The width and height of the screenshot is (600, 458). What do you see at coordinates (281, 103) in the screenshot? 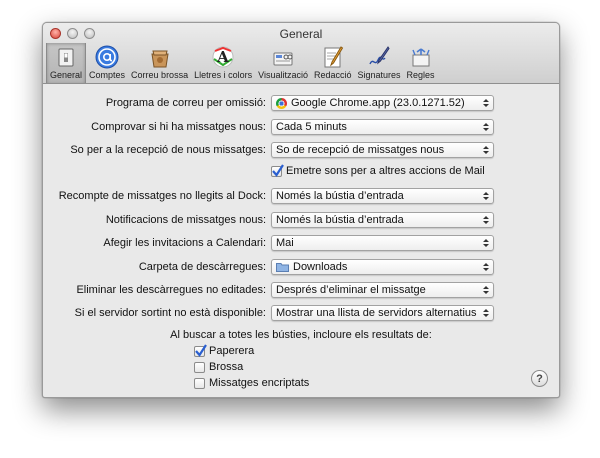
I see `chrome-icon` at bounding box center [281, 103].